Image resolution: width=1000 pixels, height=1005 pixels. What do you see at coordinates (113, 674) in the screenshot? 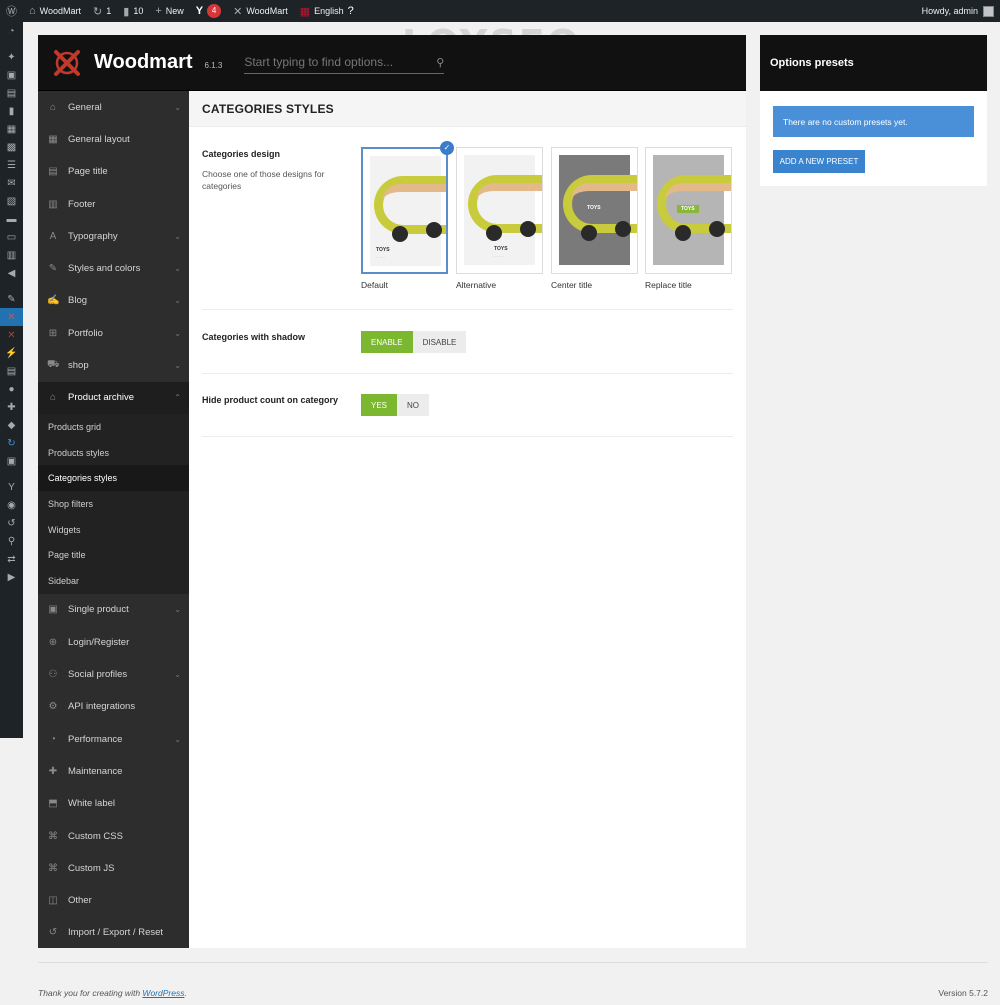
I see `sidebar-item-social-profiles: ⚇ Social profiles ⌄` at bounding box center [113, 674].